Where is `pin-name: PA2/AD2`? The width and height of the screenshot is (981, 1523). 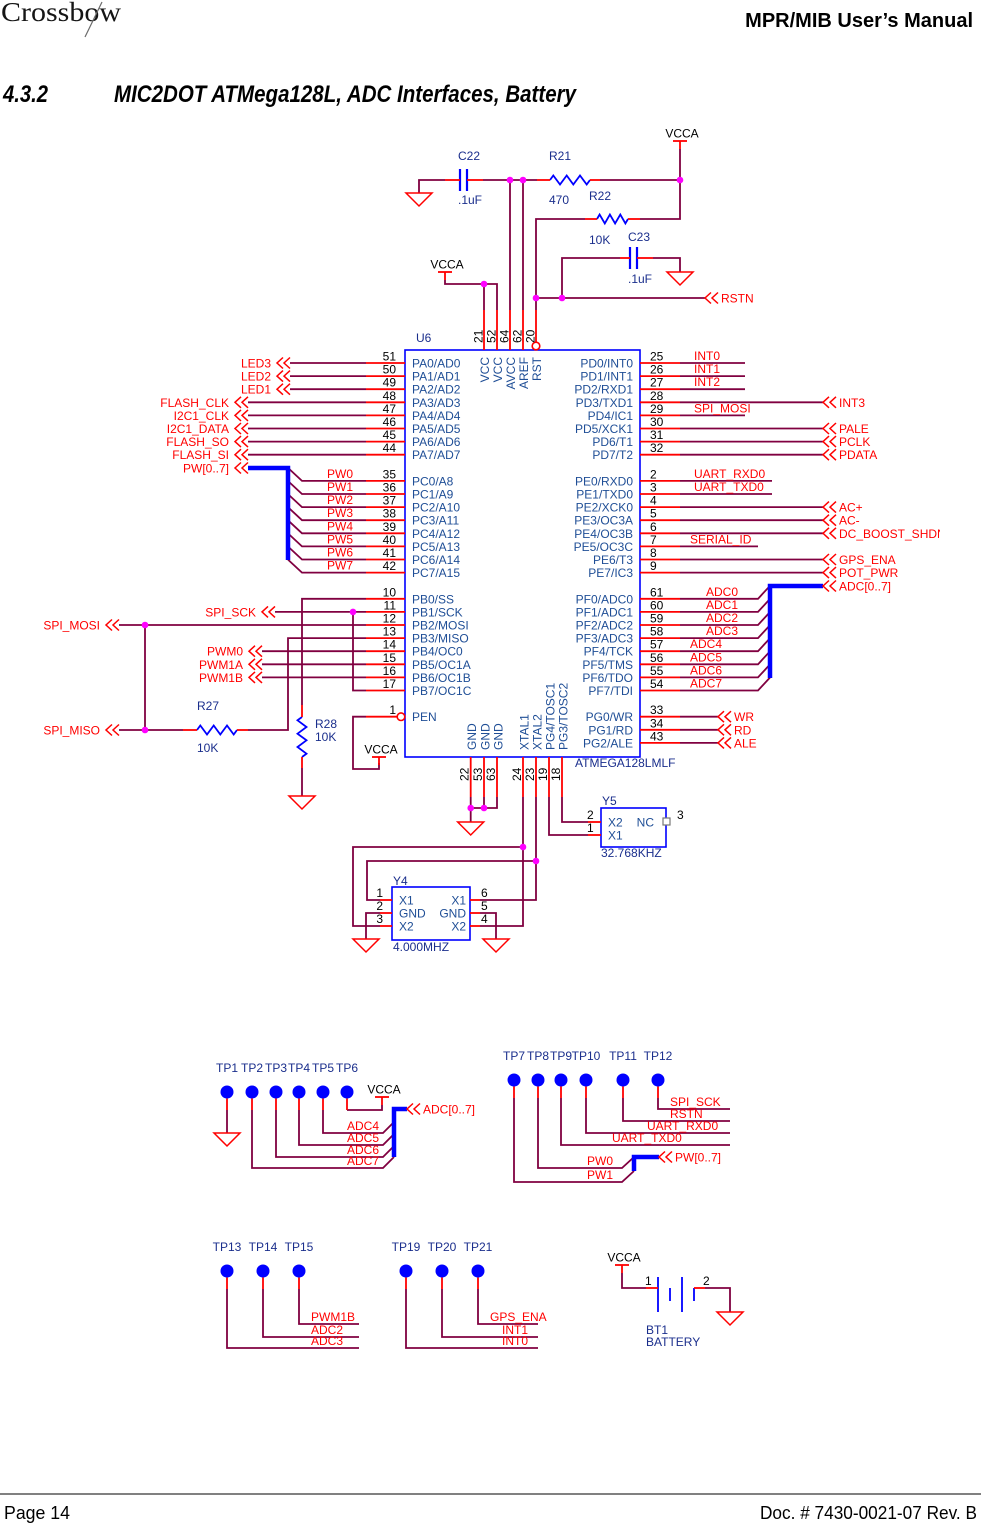
pin-name: PA2/AD2 is located at coordinates (436, 390).